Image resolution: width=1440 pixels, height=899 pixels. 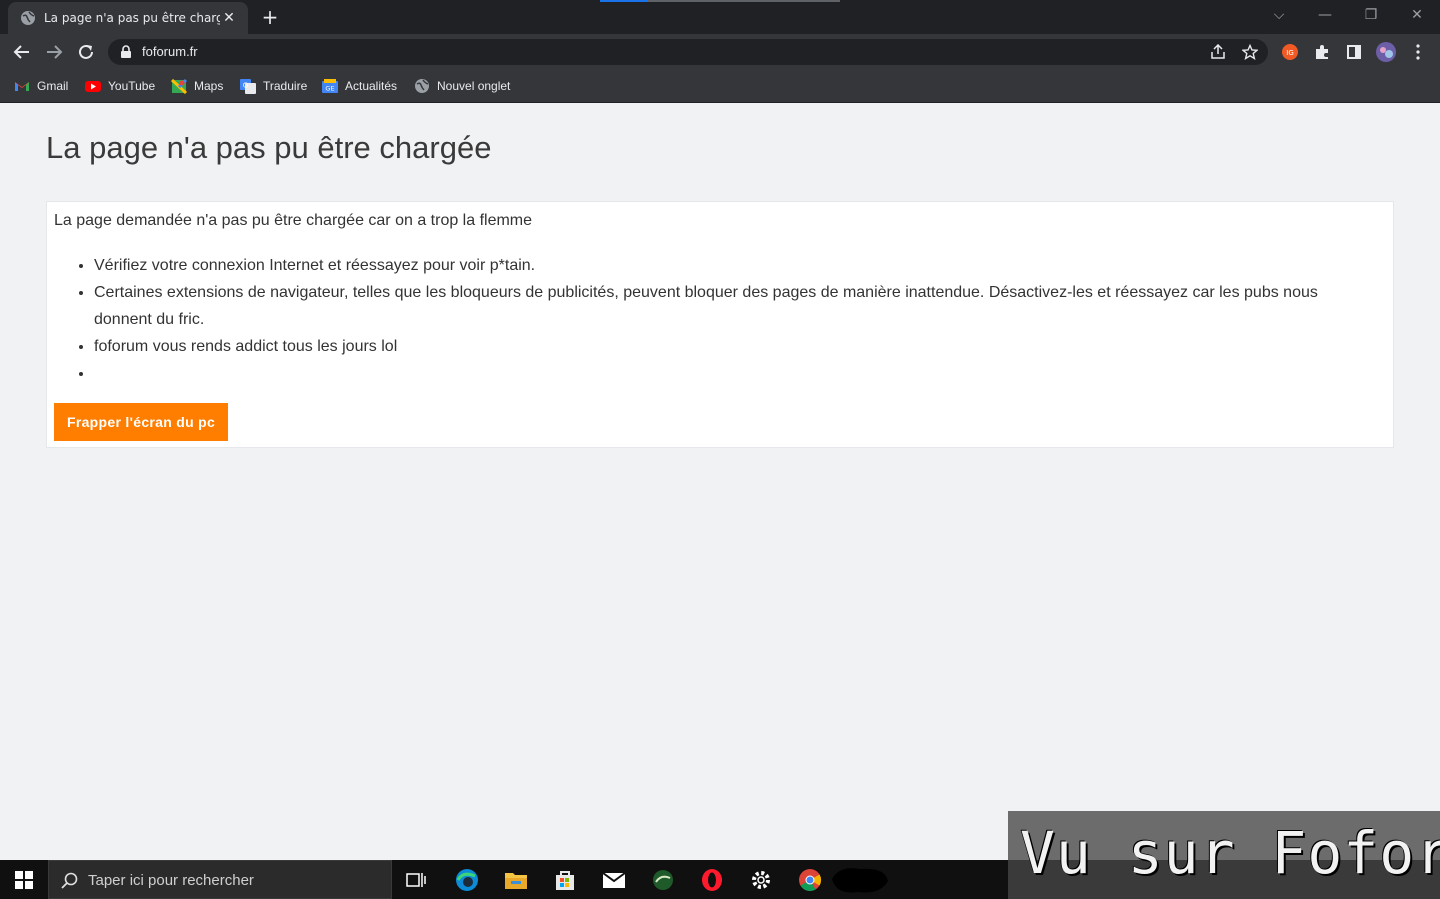 What do you see at coordinates (1417, 15) in the screenshot?
I see `close-window-button: ✕` at bounding box center [1417, 15].